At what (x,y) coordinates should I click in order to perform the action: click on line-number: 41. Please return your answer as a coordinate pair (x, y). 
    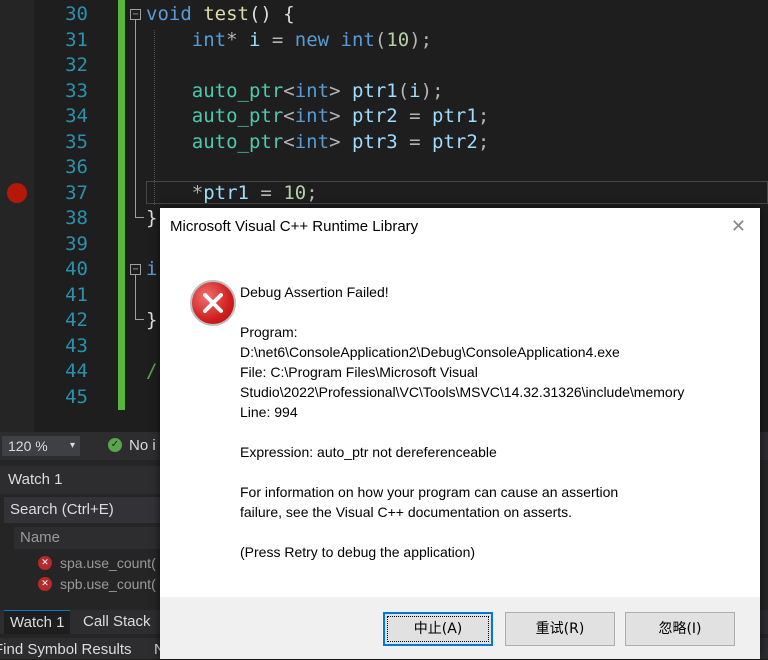
    Looking at the image, I should click on (76, 295).